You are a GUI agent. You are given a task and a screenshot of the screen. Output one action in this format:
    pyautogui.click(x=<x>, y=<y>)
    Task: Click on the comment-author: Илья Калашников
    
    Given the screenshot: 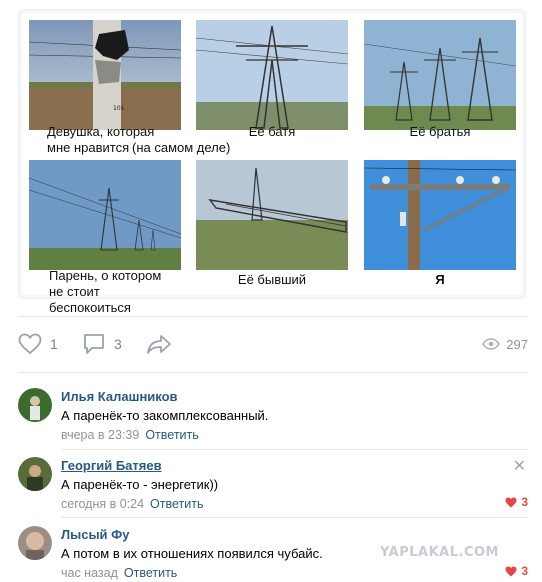 What is the action you would take?
    pyautogui.click(x=294, y=396)
    